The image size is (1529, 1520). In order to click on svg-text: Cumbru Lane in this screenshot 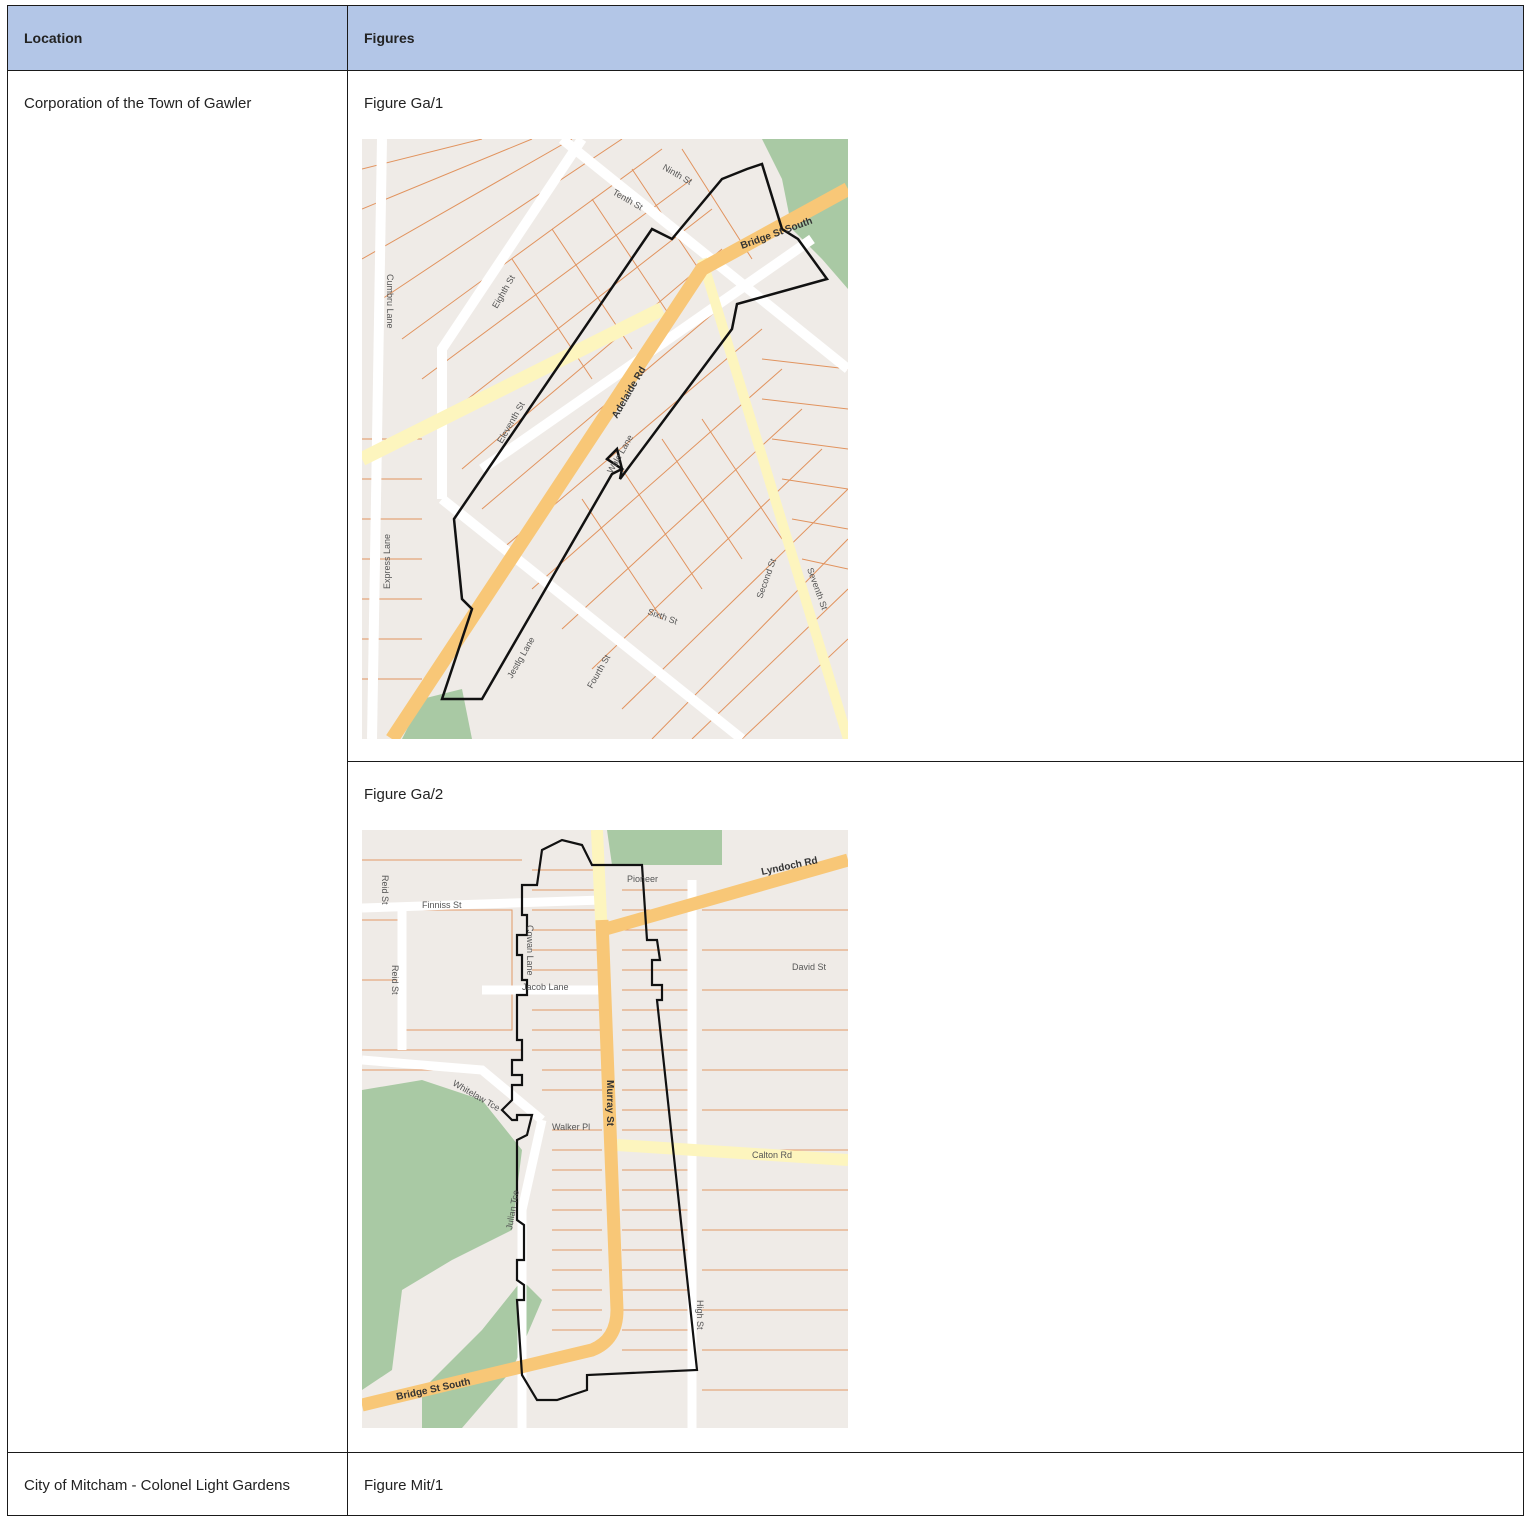, I will do `click(390, 301)`.